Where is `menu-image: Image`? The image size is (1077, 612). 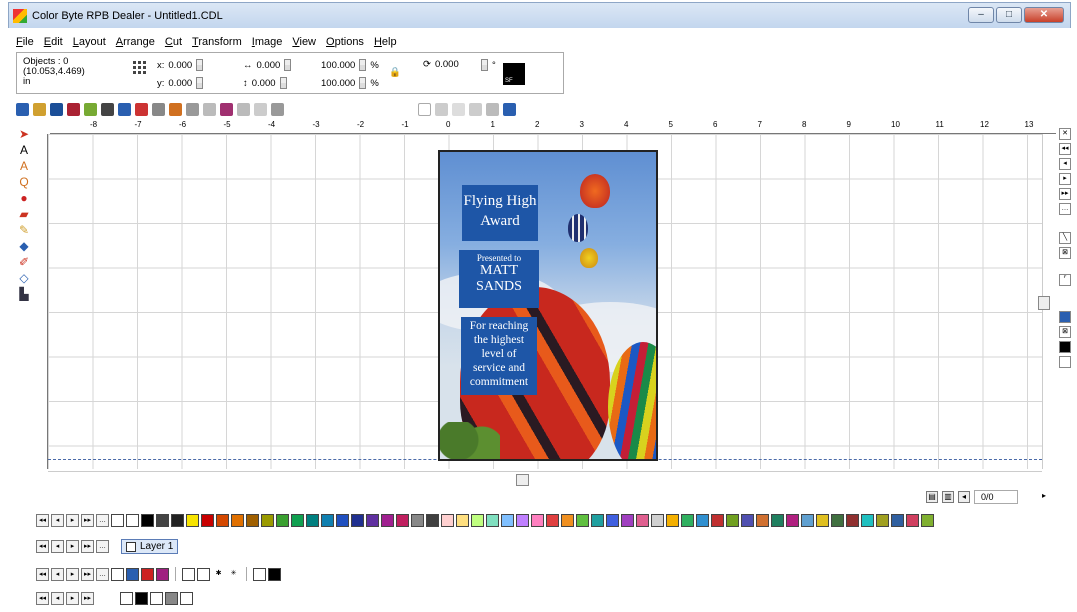 menu-image: Image is located at coordinates (267, 42).